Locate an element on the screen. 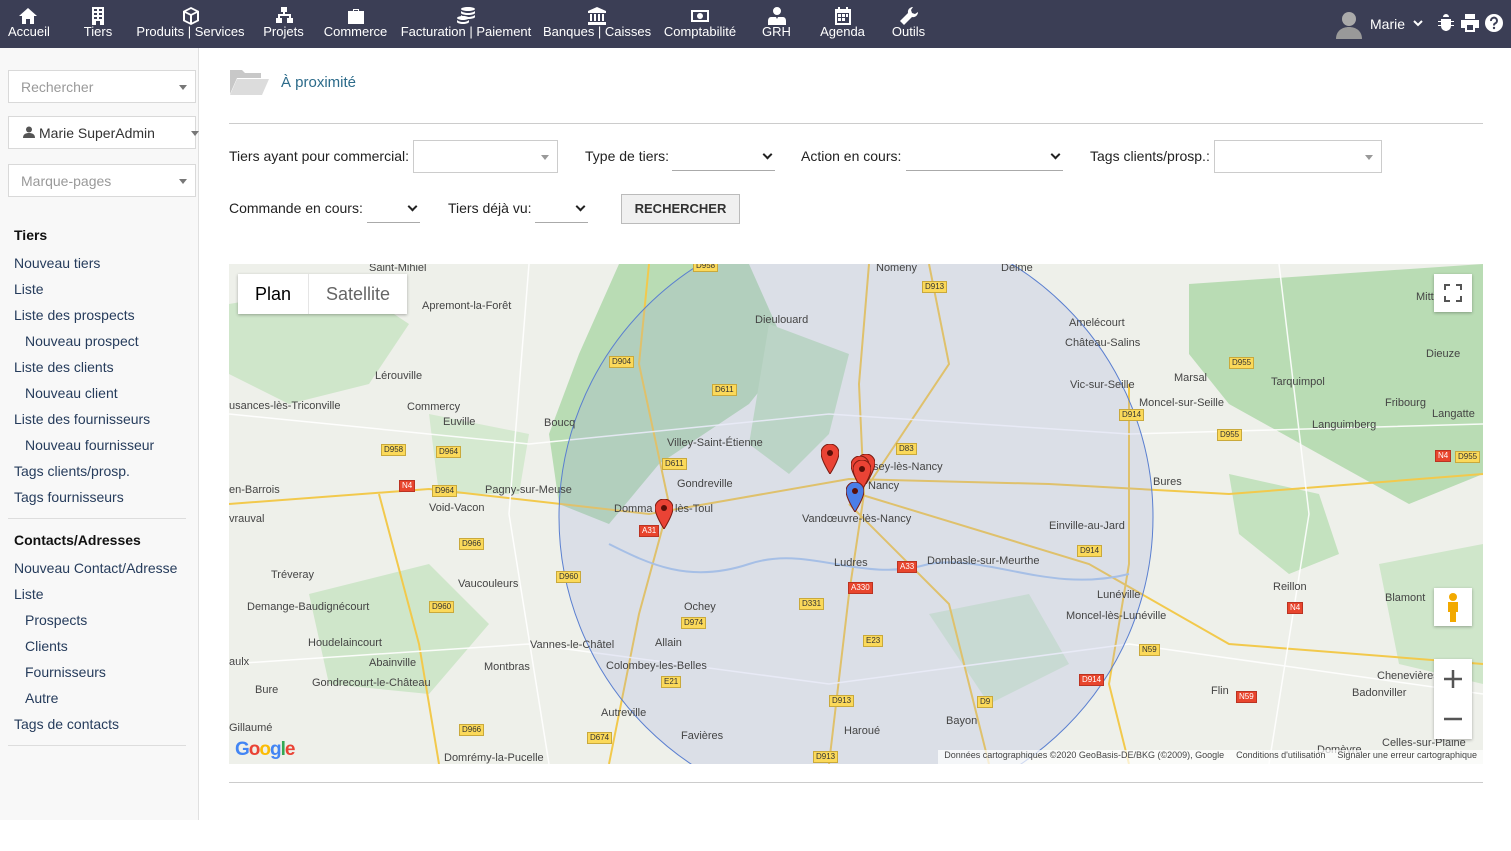  sidebar-item-contacts-3: Clients is located at coordinates (46, 646).